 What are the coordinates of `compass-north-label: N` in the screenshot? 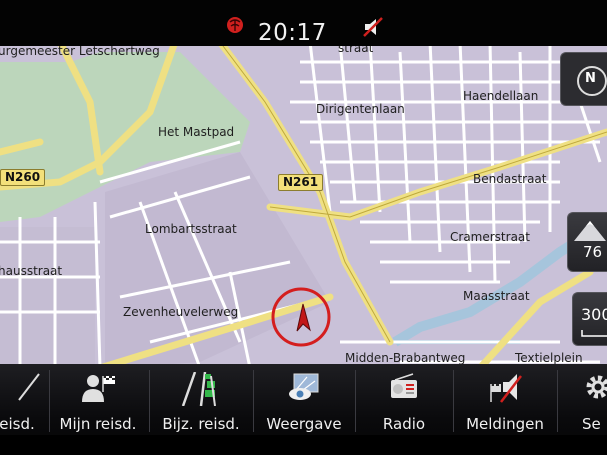 It's located at (590, 78).